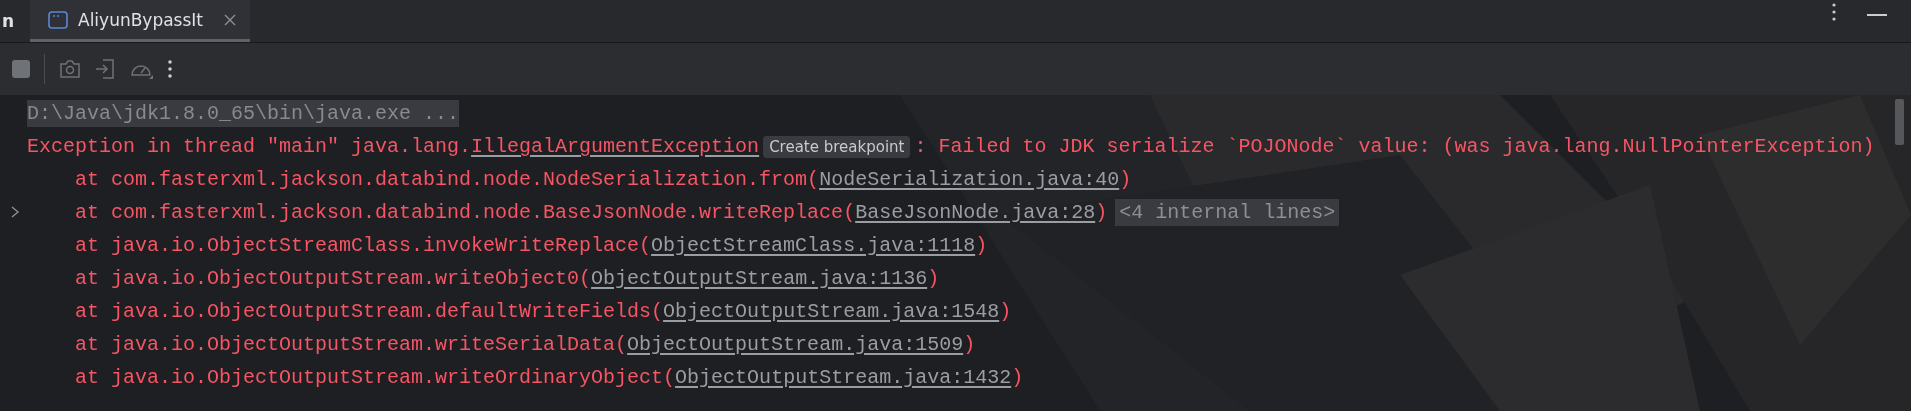  I want to click on stack-frame-text: at java.io.ObjectOutputStream.writeSerialData(, so click(351, 344).